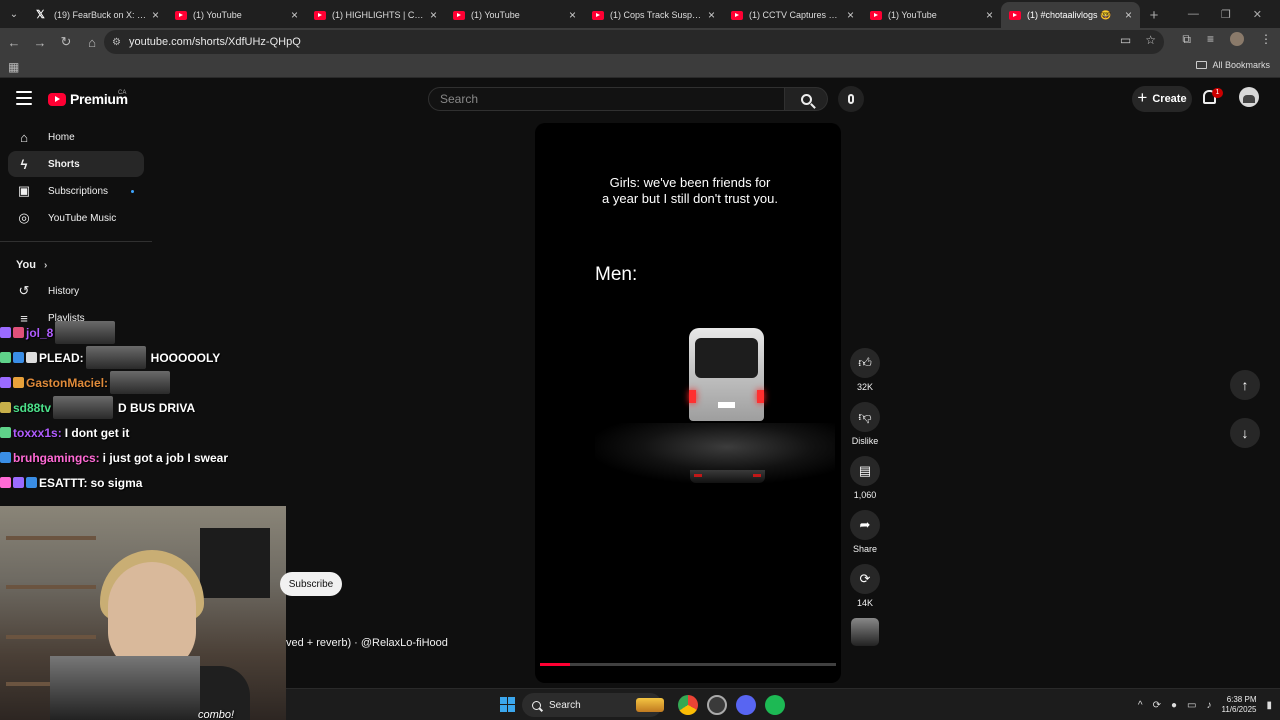 The width and height of the screenshot is (1280, 720). I want to click on back-icon: ←, so click(14, 42).